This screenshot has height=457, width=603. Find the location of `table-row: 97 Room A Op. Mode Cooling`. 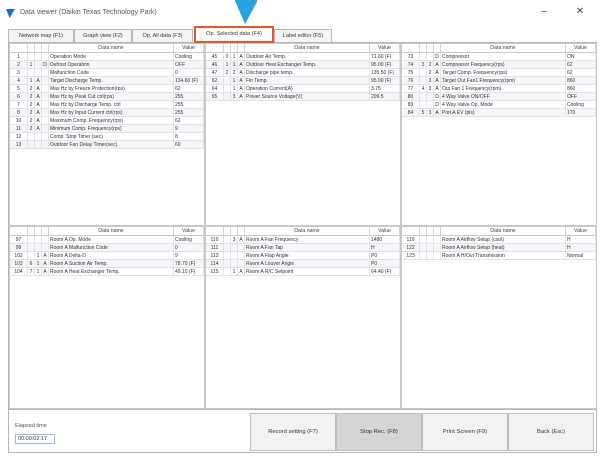

table-row: 97 Room A Op. Mode Cooling is located at coordinates (107, 240).